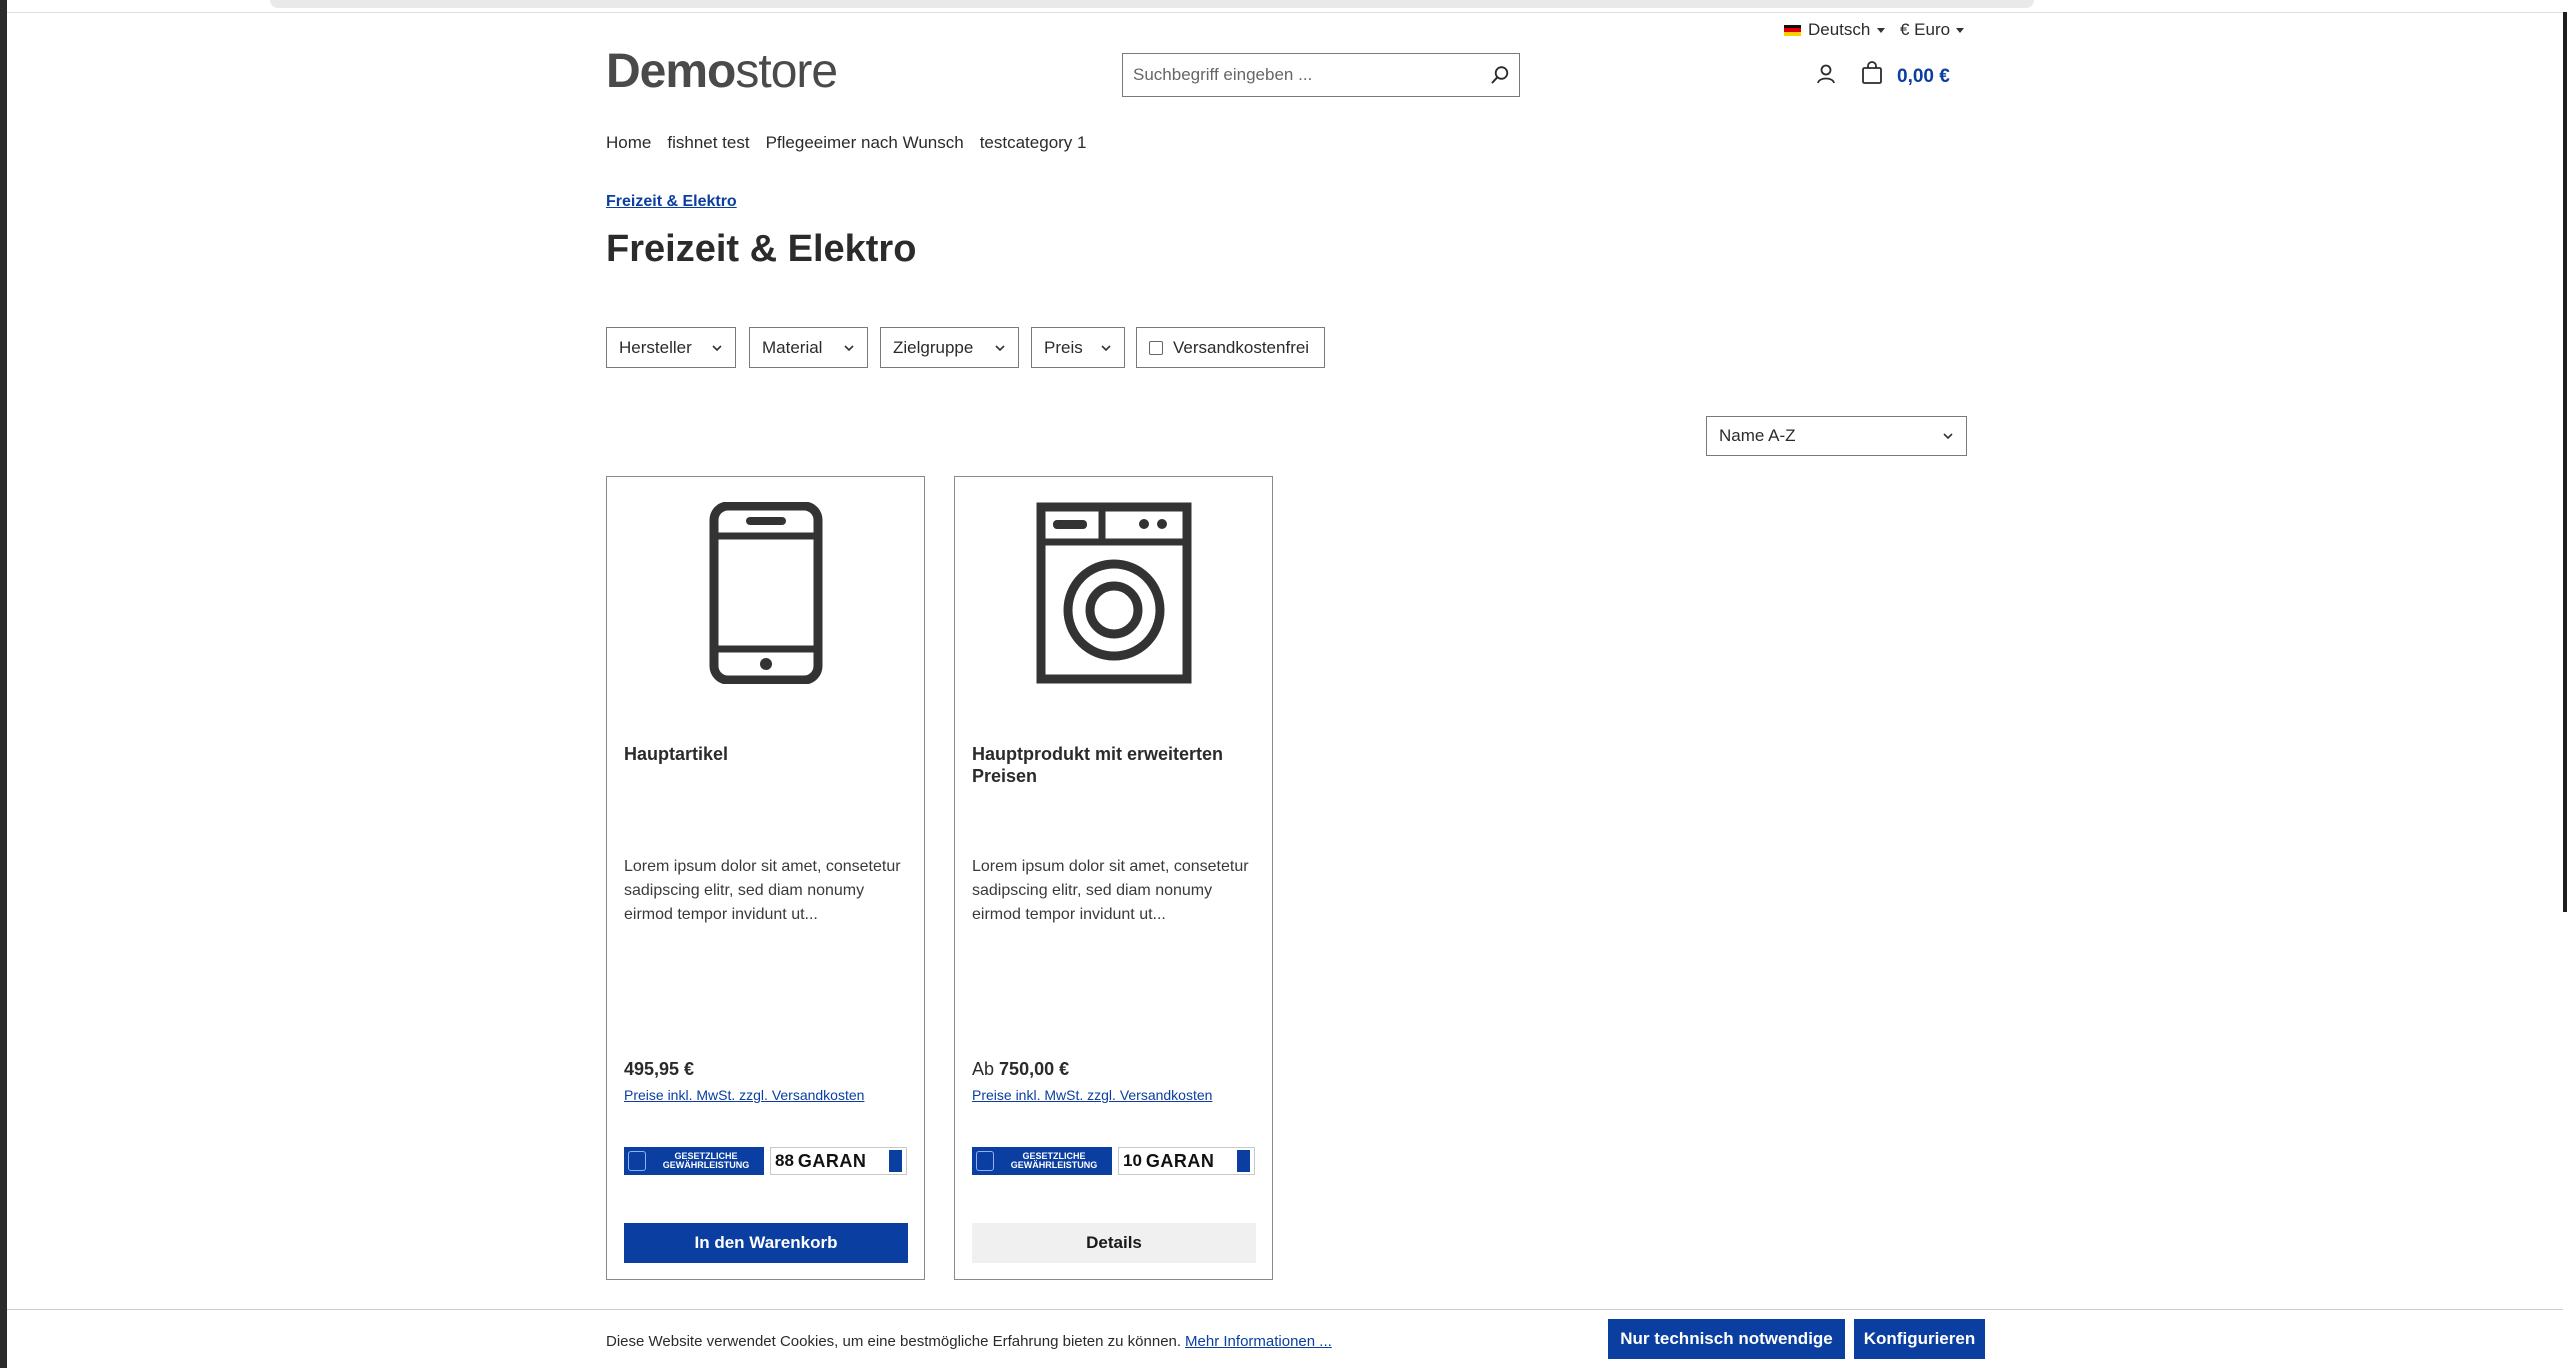 The height and width of the screenshot is (1369, 2567). What do you see at coordinates (1114, 1243) in the screenshot?
I see `details-button: Details` at bounding box center [1114, 1243].